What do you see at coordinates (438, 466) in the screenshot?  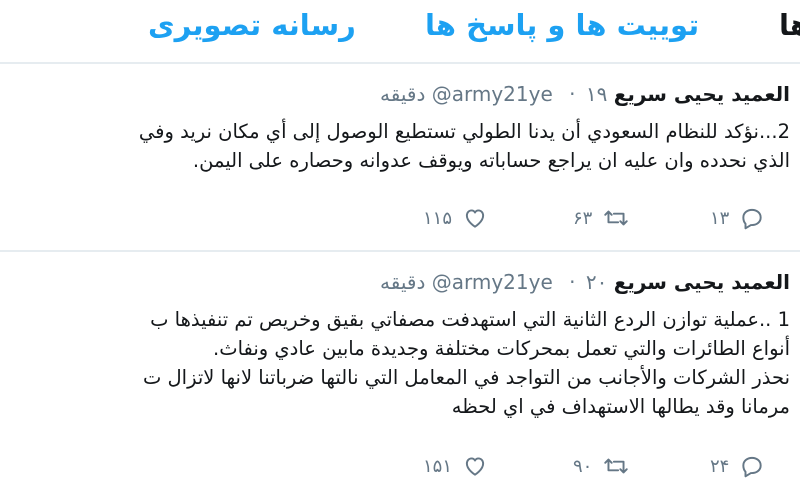 I see `like-count: ۱۵۱` at bounding box center [438, 466].